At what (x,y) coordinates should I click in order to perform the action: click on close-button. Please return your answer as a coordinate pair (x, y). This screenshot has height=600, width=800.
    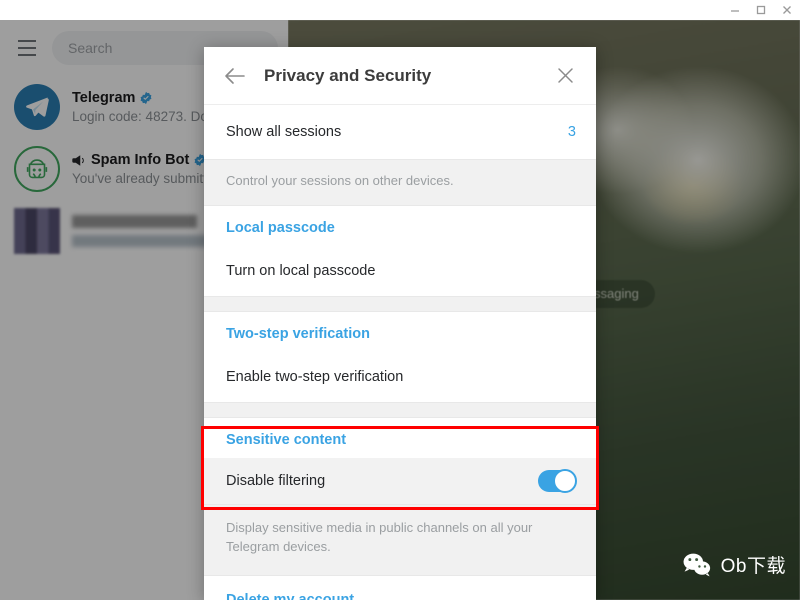
    Looking at the image, I should click on (787, 10).